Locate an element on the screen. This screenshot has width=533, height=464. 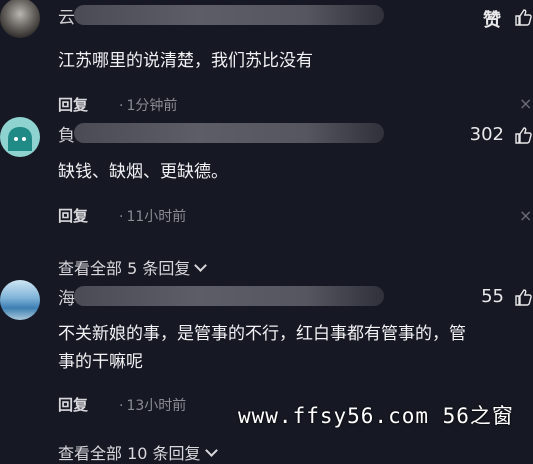
watermark: www.ffsy56.com 56之窗 is located at coordinates (376, 416).